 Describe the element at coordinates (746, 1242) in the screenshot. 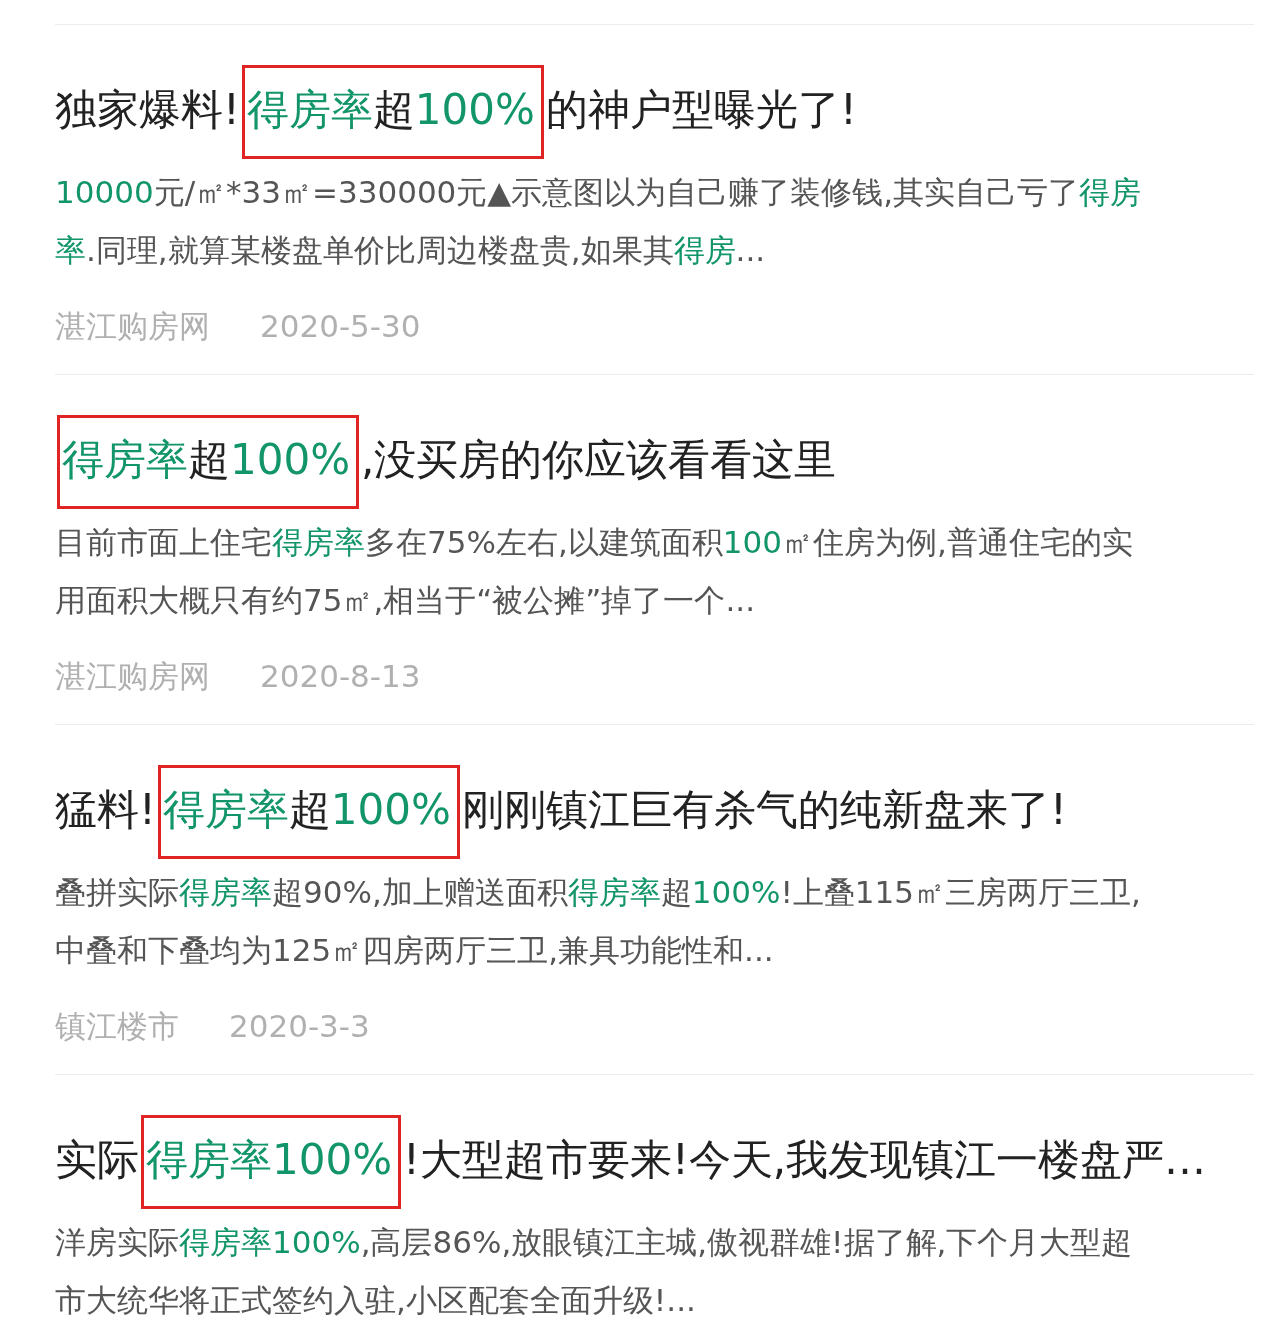

I see `snippet-text: ,高层86%,放眼镇江主城,傲视群雄!据了解,下个月大型超` at that location.